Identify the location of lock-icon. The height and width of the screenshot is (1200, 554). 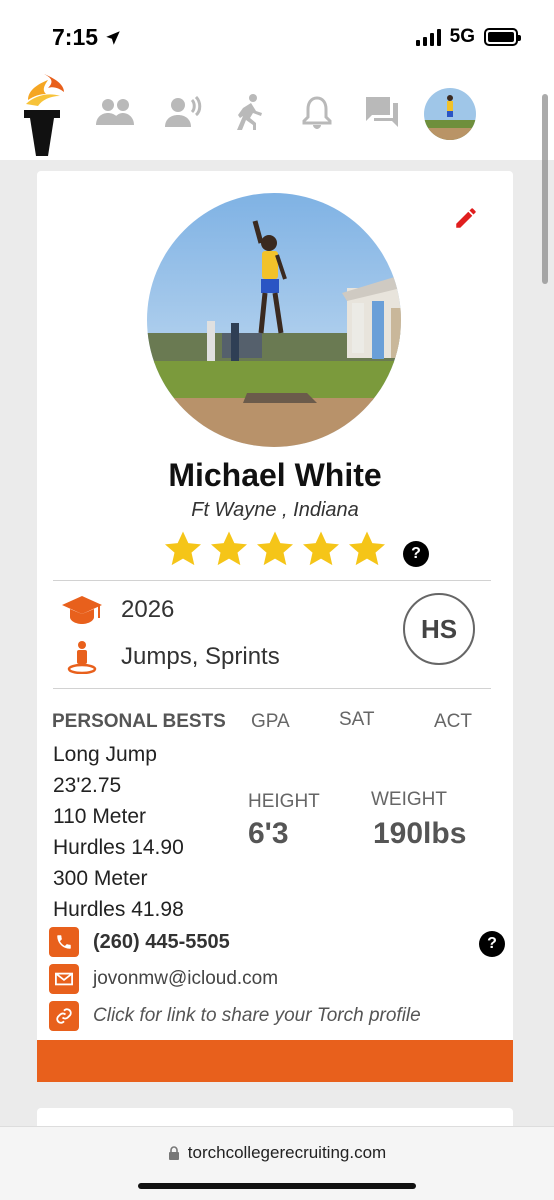
(173, 1153).